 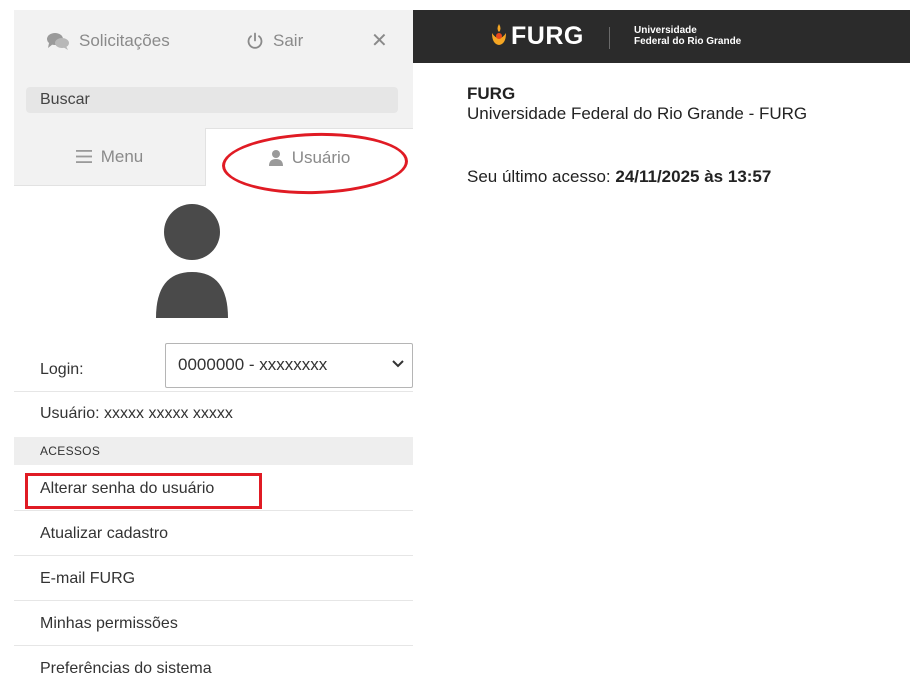 I want to click on login-select: 0000000 - xxxxxxxx, so click(x=289, y=365).